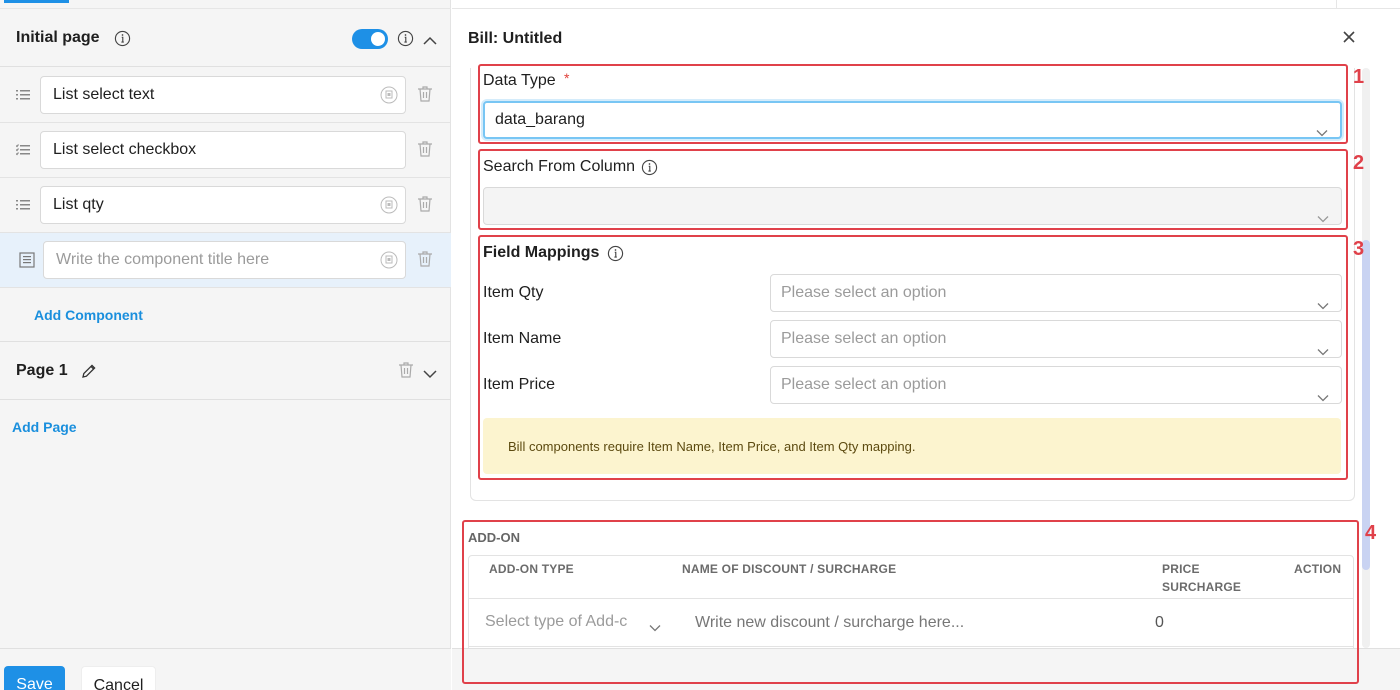 This screenshot has height=690, width=1400. What do you see at coordinates (370, 39) in the screenshot?
I see `page-enabled-toggle` at bounding box center [370, 39].